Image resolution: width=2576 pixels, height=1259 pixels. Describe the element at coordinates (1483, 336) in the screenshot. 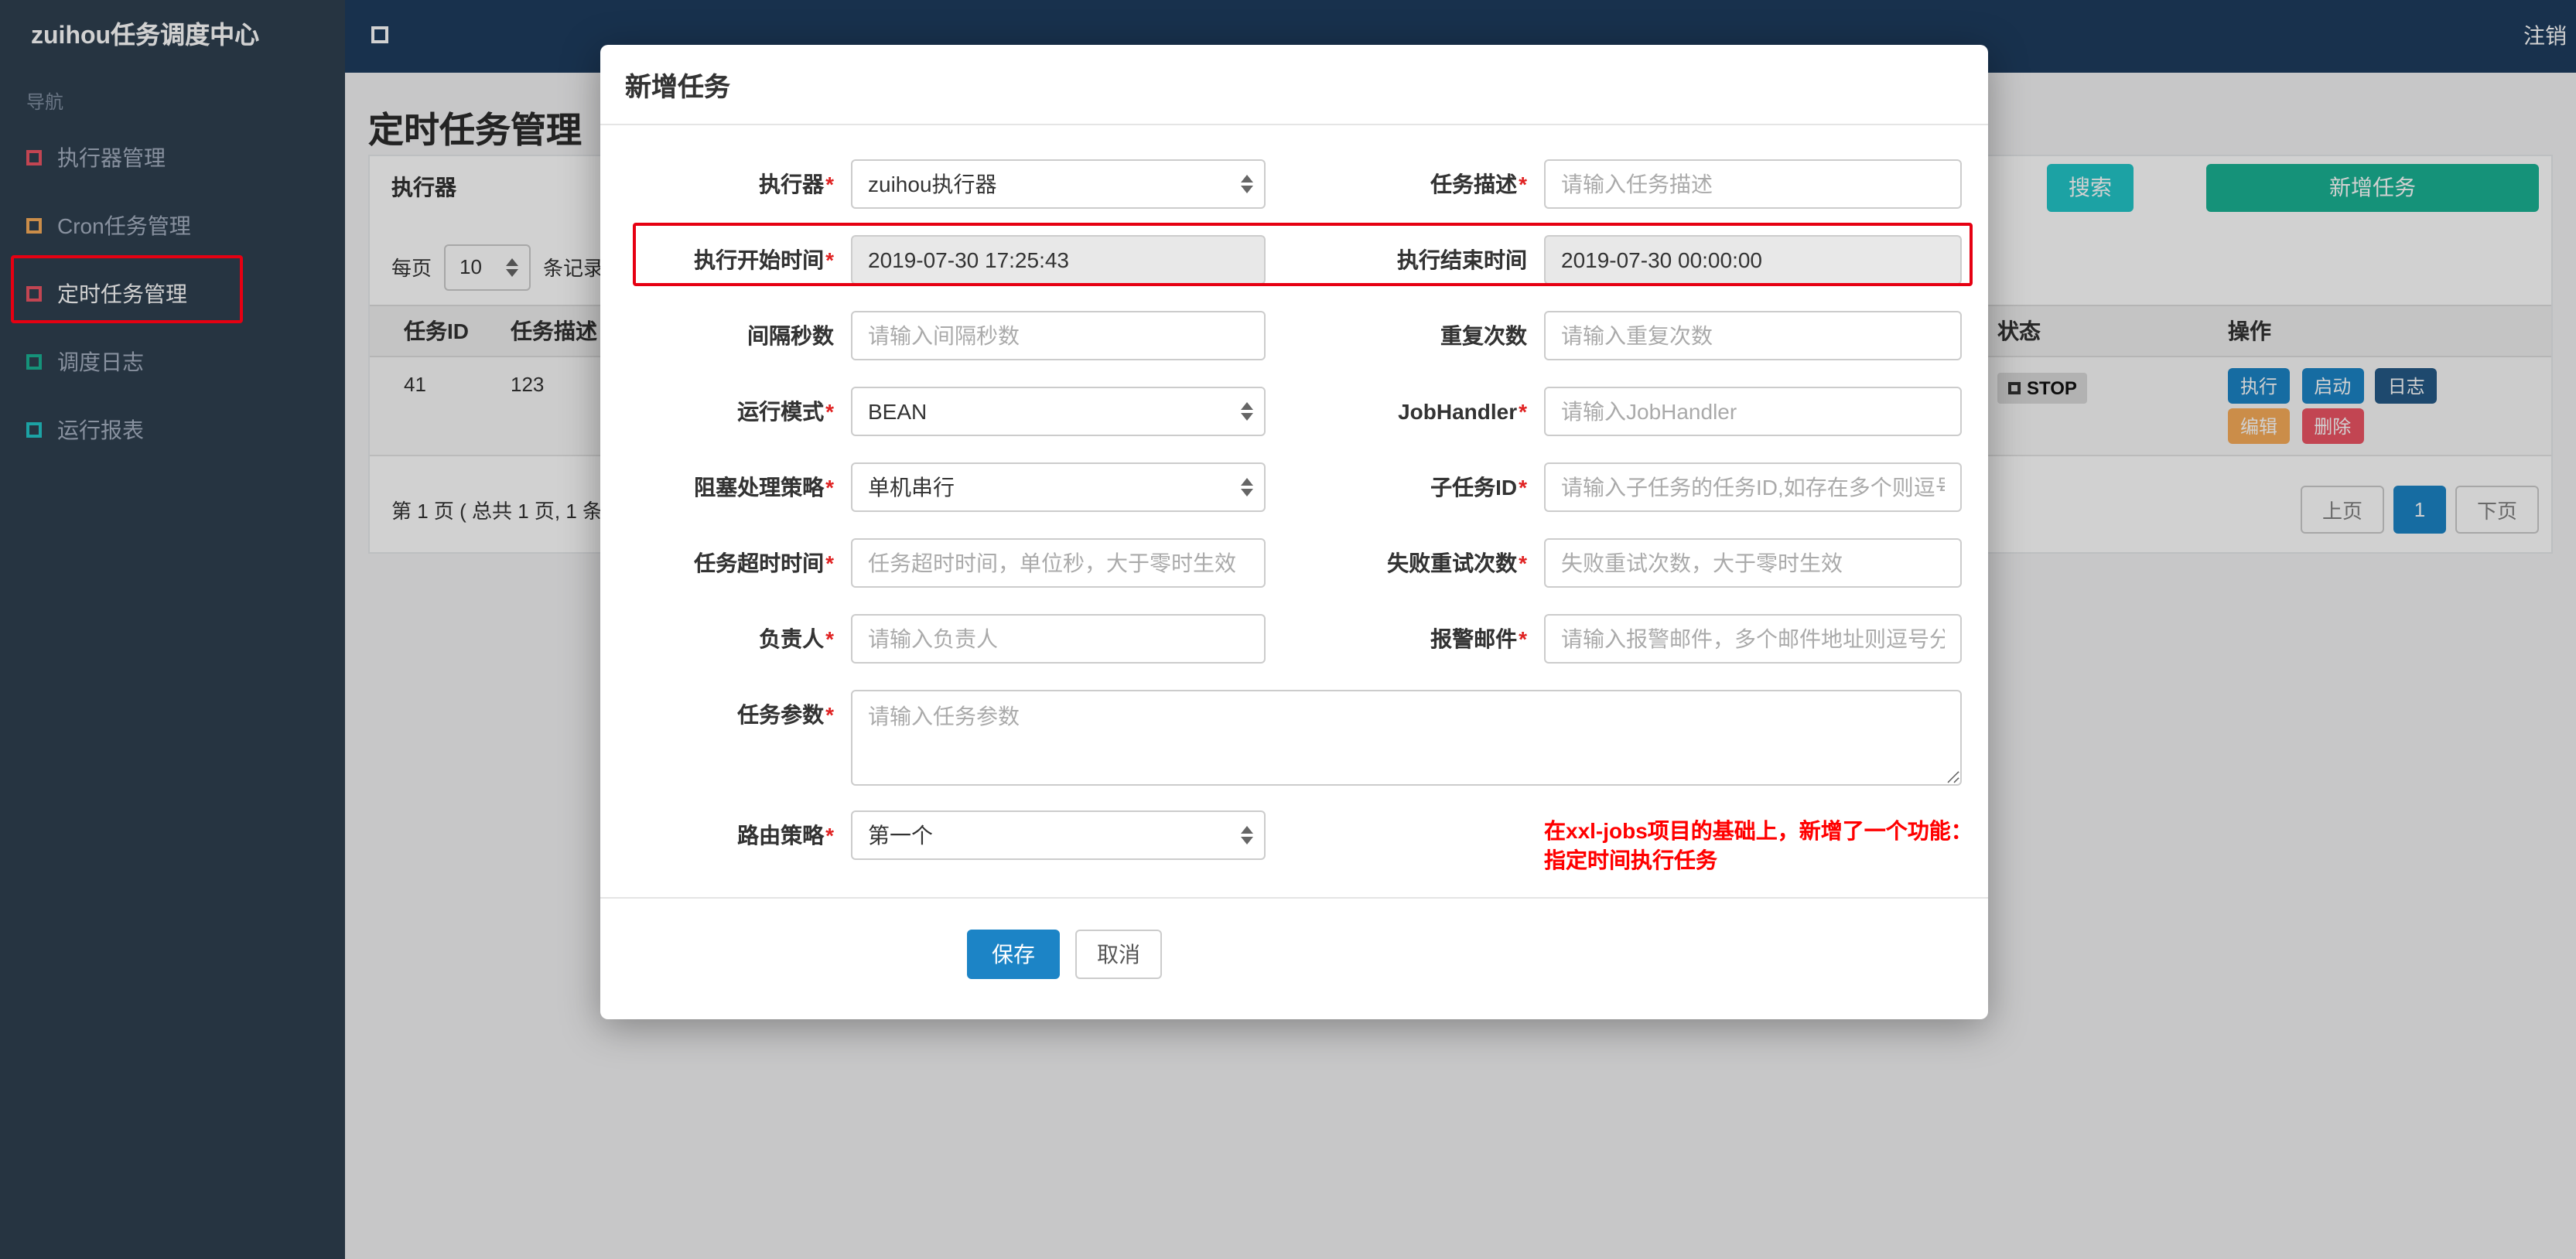

I see `repeat-count-label: 重复次数` at that location.